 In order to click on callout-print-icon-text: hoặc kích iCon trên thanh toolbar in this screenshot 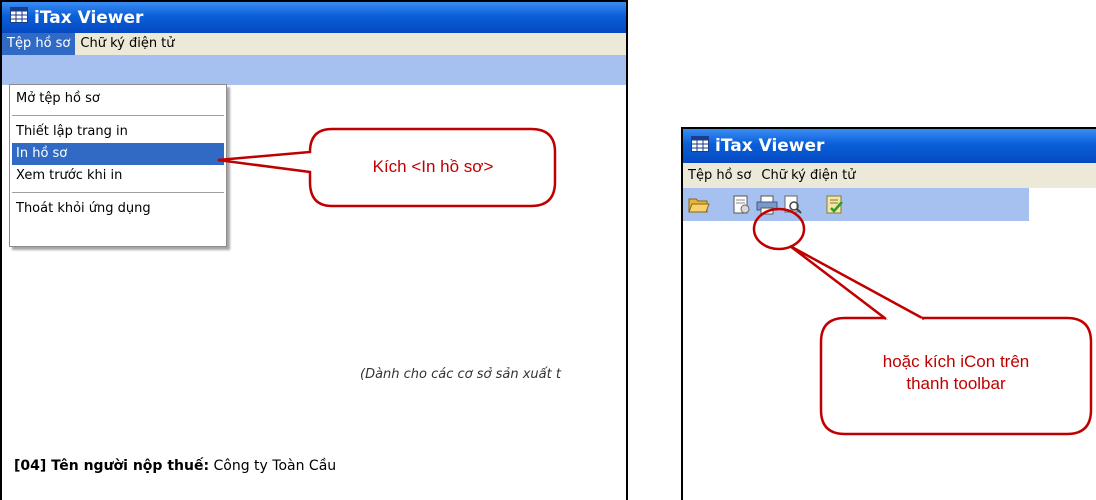, I will do `click(956, 373)`.